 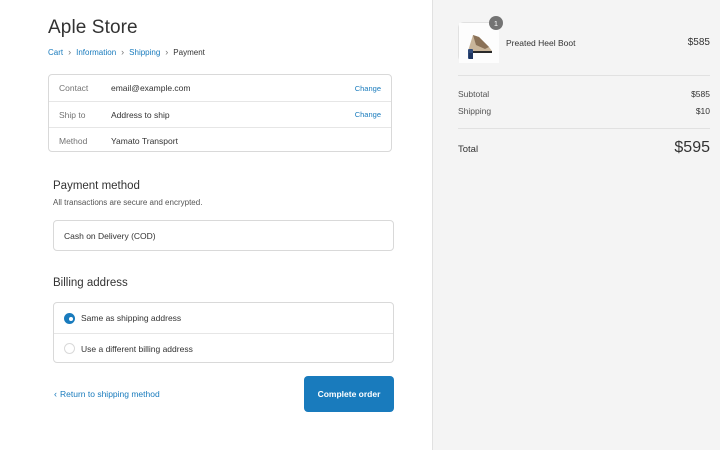 What do you see at coordinates (90, 283) in the screenshot?
I see `billing-address-heading: Billing address` at bounding box center [90, 283].